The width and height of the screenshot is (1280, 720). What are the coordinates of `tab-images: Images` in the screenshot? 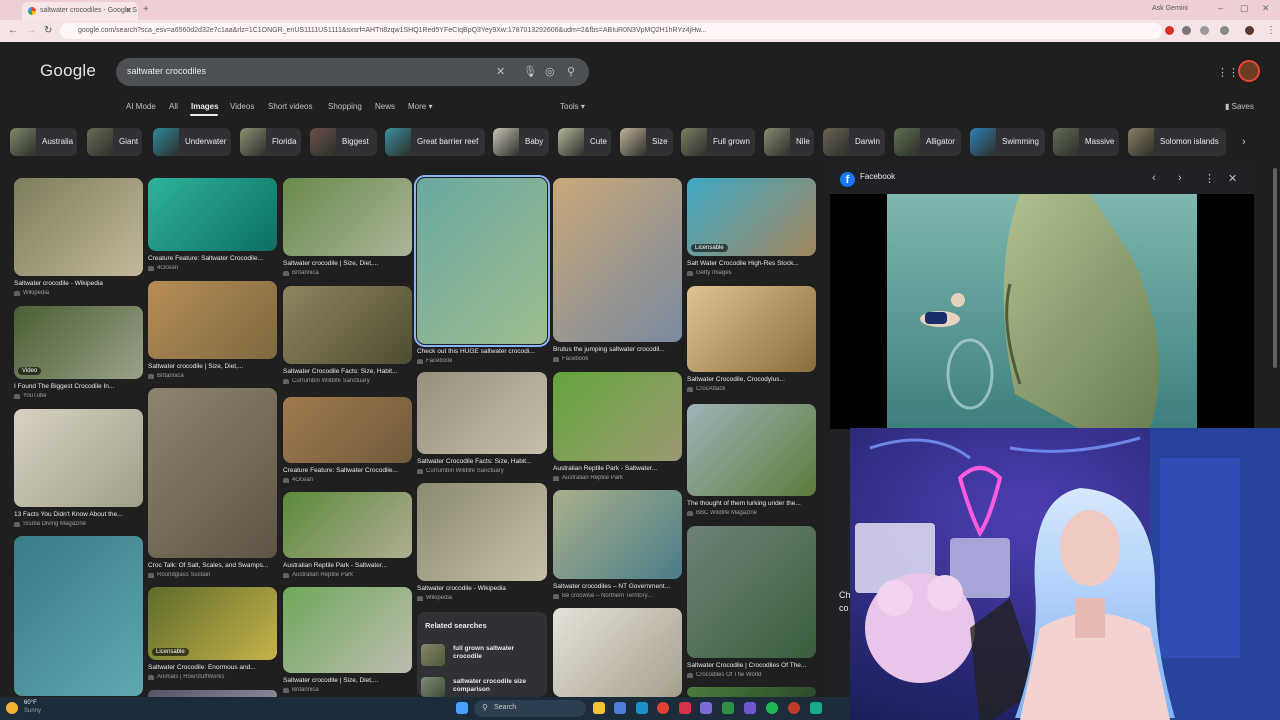 It's located at (205, 106).